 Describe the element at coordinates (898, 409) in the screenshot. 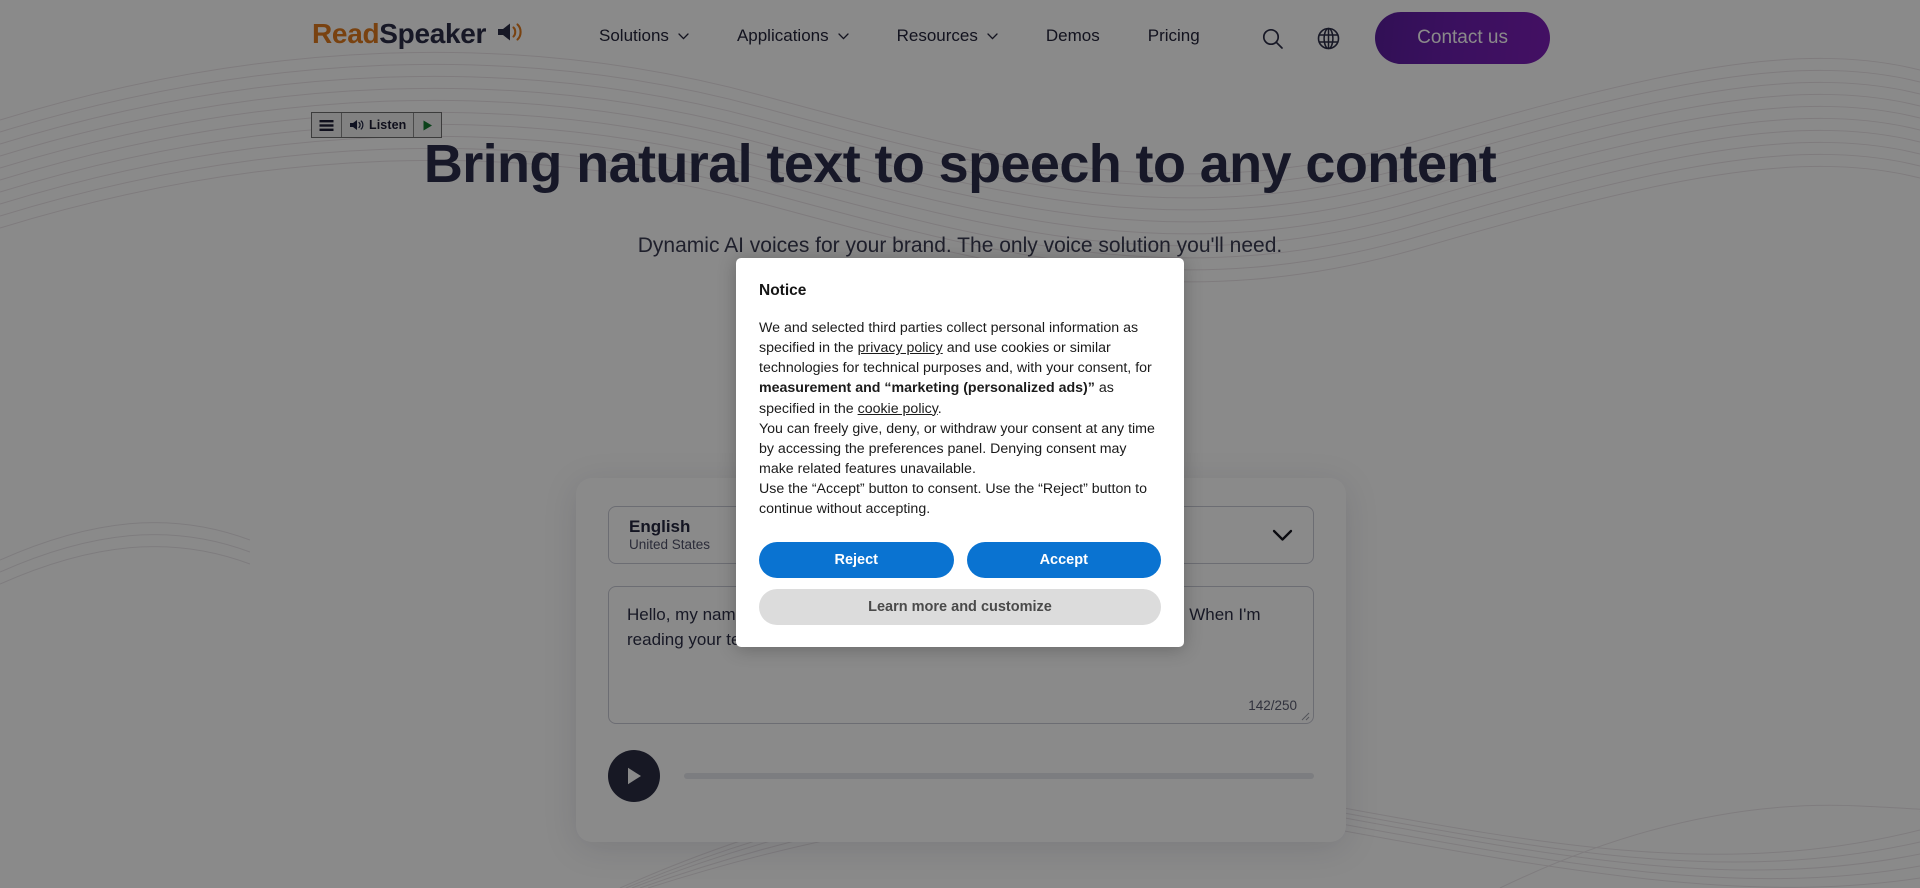

I see `cookie-policy-link: cookie policy` at that location.